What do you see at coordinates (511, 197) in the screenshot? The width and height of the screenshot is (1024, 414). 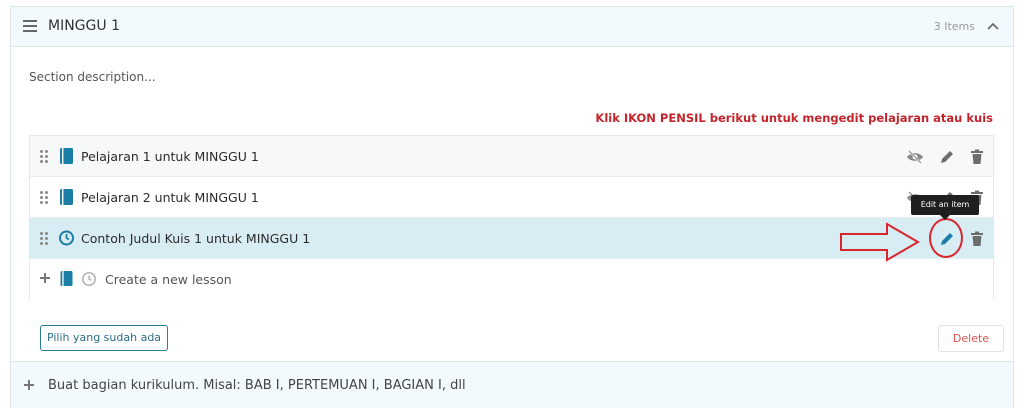 I see `list-item: Pelajaran 2 untuk MINGGU 1` at bounding box center [511, 197].